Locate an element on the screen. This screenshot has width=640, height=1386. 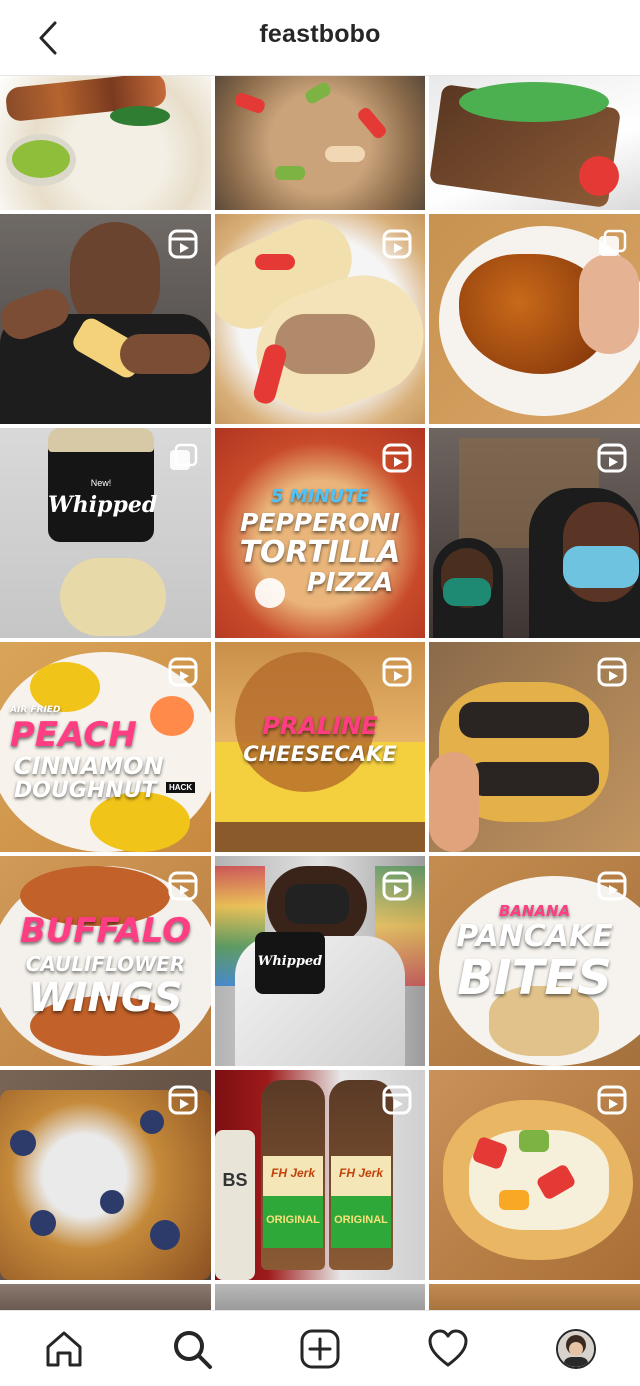
plus-square-icon is located at coordinates (320, 1349).